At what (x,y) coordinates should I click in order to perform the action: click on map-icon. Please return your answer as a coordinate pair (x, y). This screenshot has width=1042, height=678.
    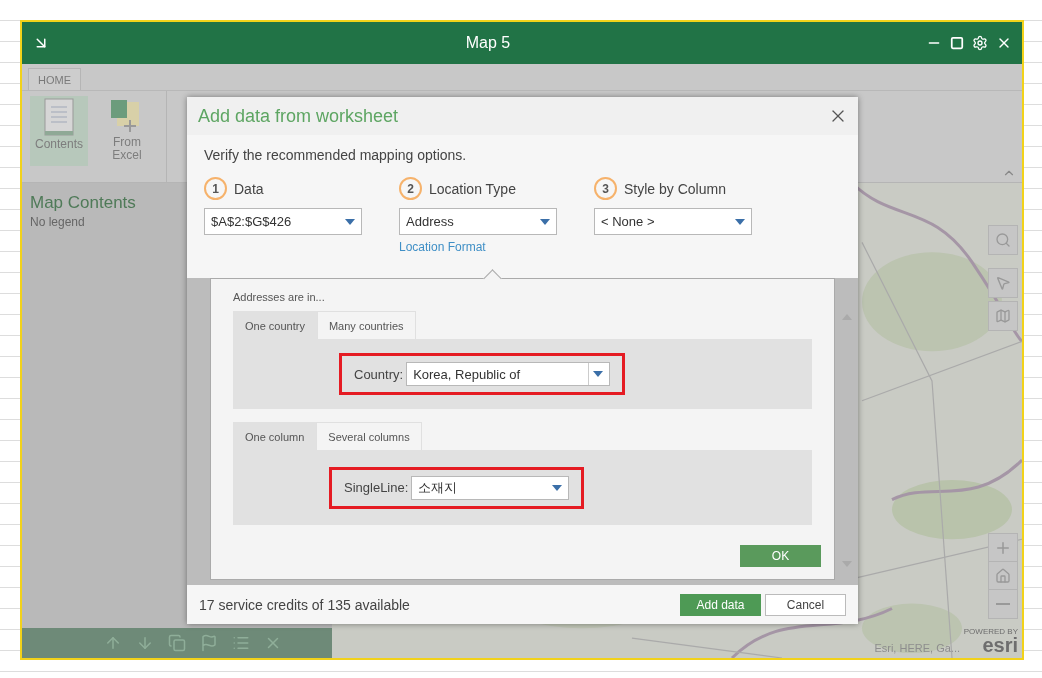
    Looking at the image, I should click on (1003, 316).